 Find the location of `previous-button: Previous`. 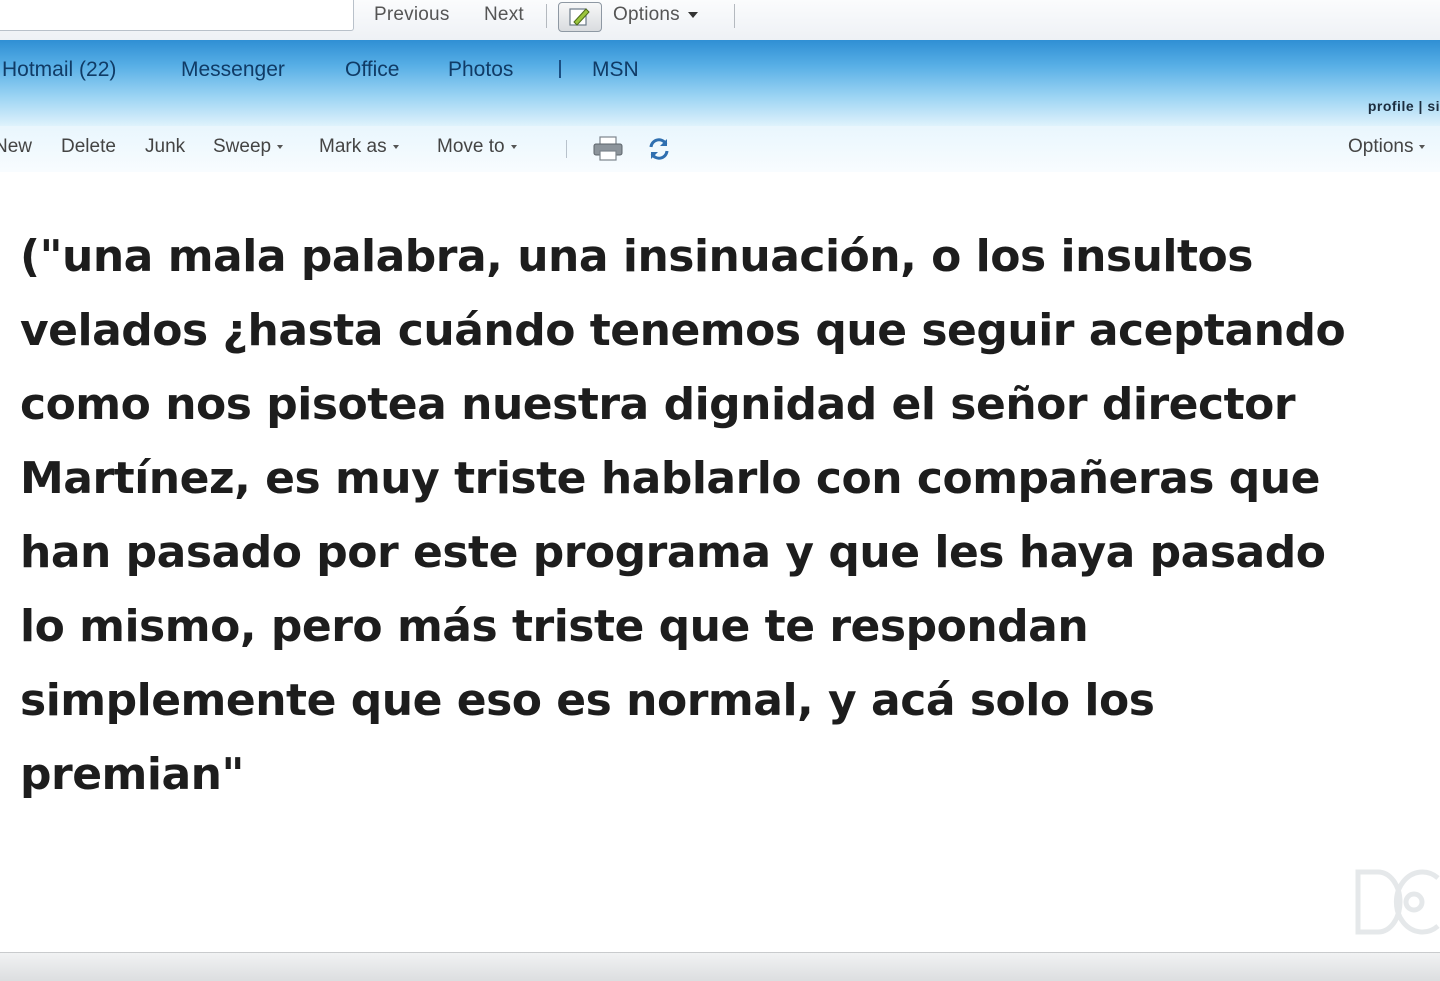

previous-button: Previous is located at coordinates (412, 15).